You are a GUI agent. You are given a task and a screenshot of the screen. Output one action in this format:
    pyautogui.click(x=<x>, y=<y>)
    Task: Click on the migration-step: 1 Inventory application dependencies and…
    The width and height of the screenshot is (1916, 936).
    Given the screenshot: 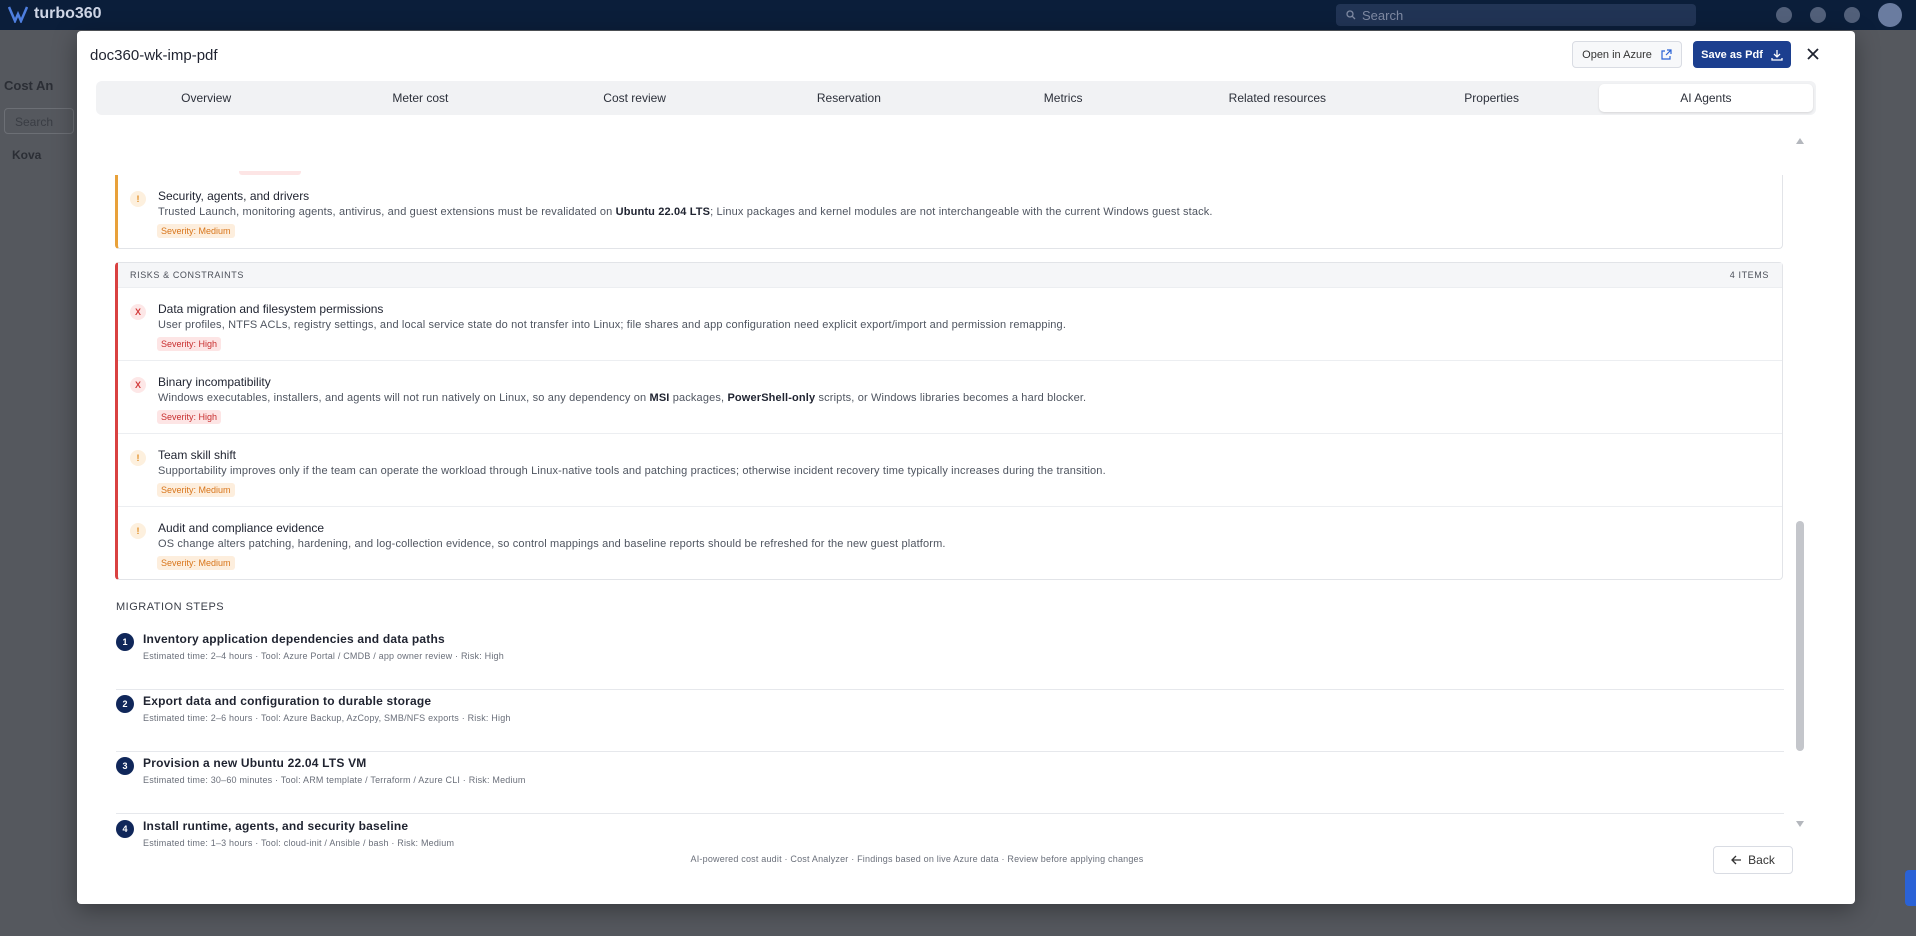 What is the action you would take?
    pyautogui.click(x=950, y=659)
    